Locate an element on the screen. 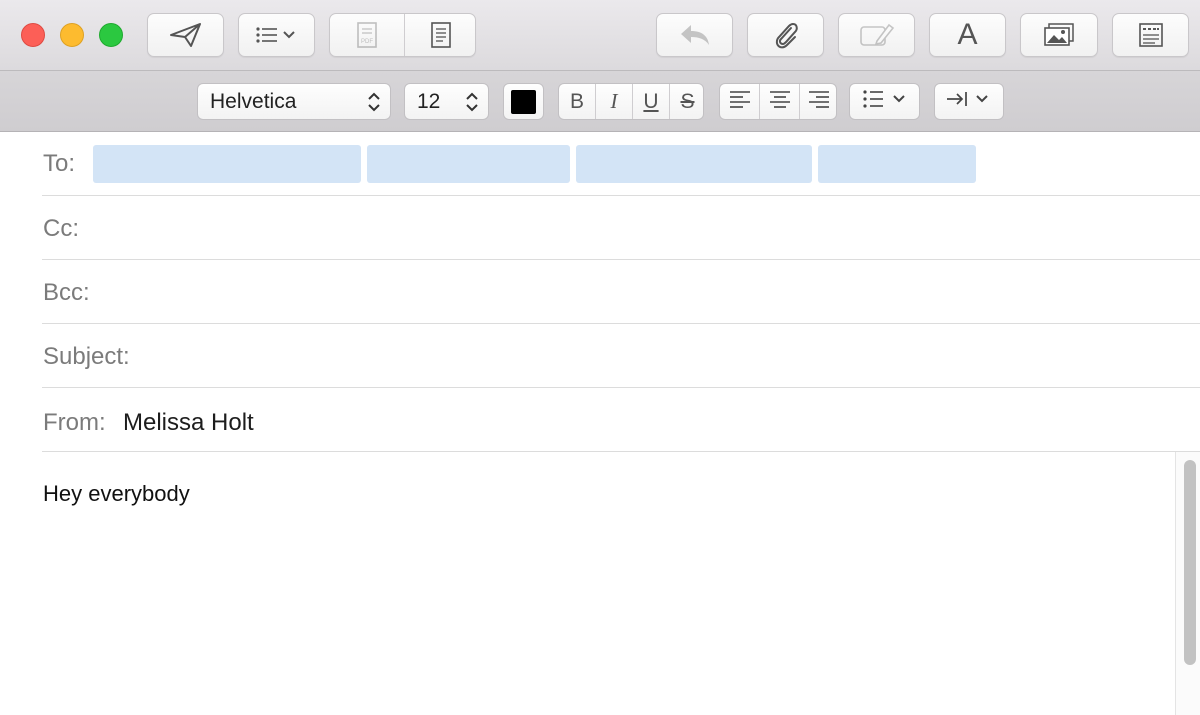  from-account-select: Melissa Holt is located at coordinates (188, 423).